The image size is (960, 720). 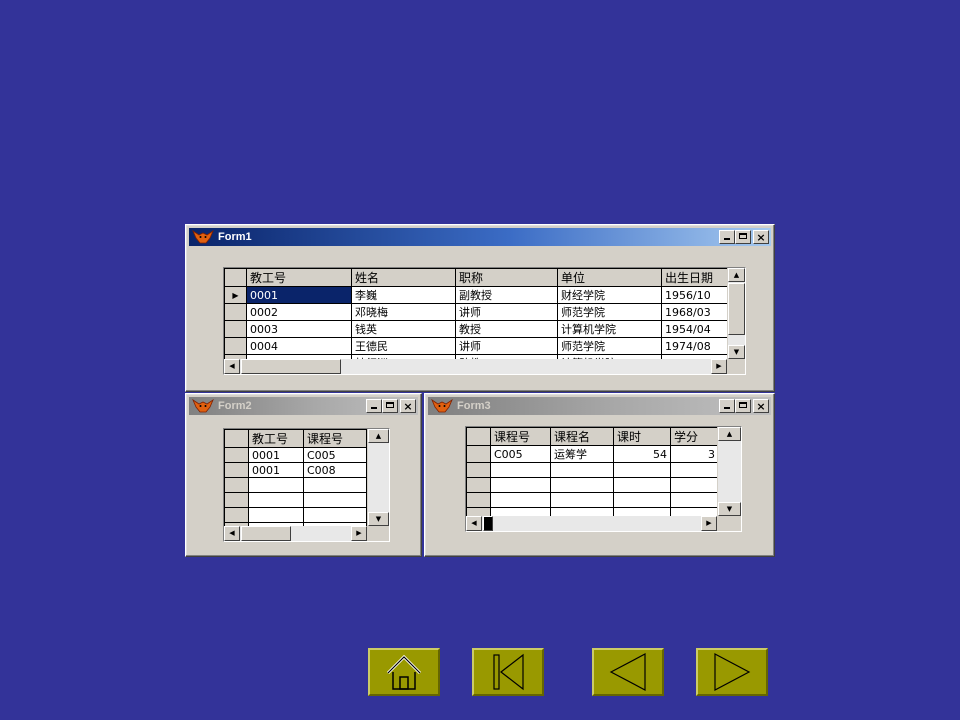 What do you see at coordinates (478, 329) in the screenshot?
I see `table-row: 0003 钱英 教授 计算机学院 1954/04` at bounding box center [478, 329].